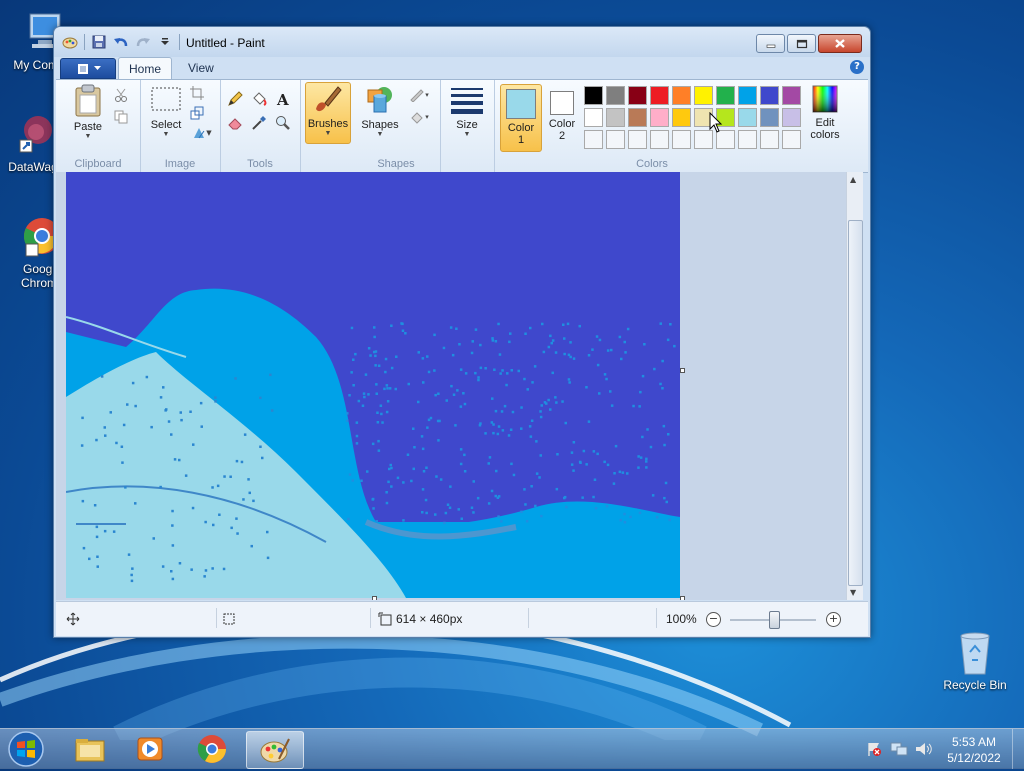 This screenshot has height=771, width=1024. I want to click on crop-icon, so click(197, 93).